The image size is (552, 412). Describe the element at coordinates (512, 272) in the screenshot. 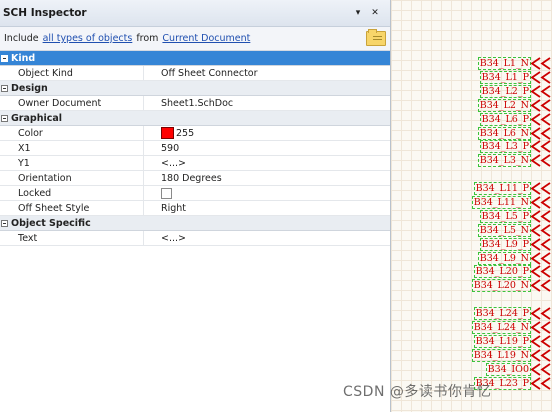

I see `off-sheet-connector: B34_L20_P` at that location.